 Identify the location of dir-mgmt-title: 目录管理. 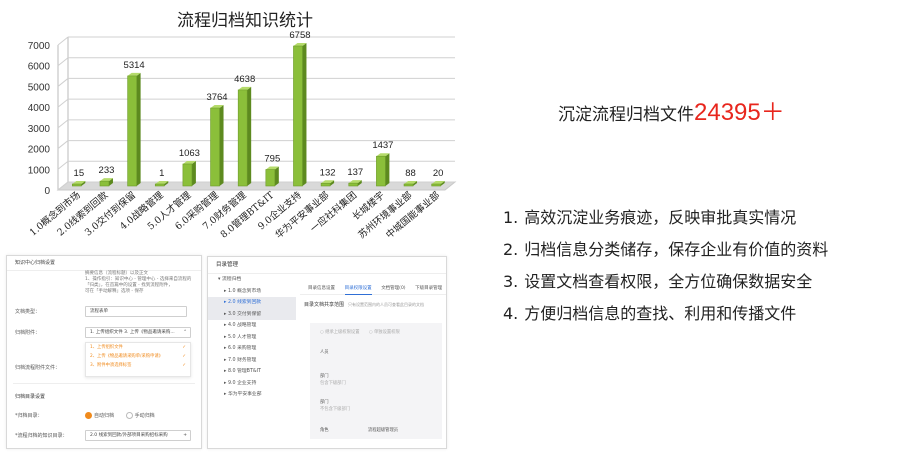
(327, 265).